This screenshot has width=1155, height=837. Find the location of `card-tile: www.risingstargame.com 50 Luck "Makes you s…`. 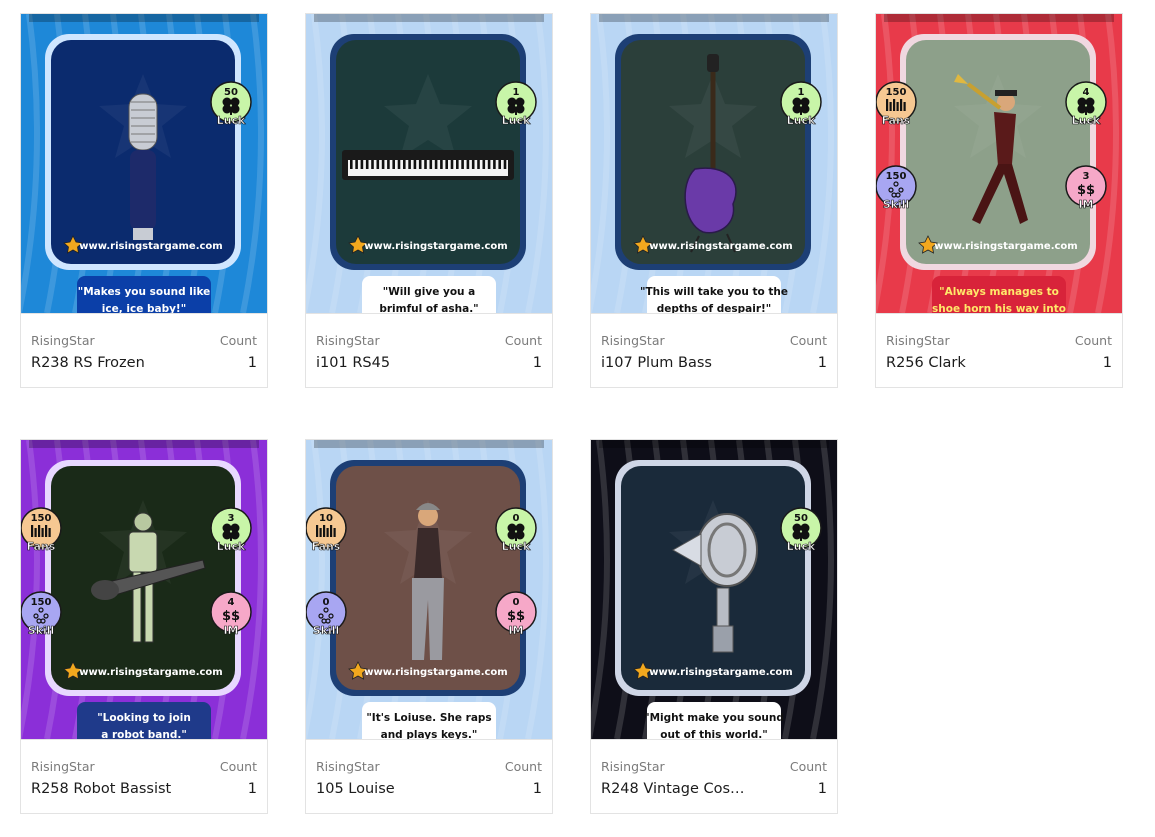

card-tile: www.risingstargame.com 50 Luck "Makes you s… is located at coordinates (144, 200).